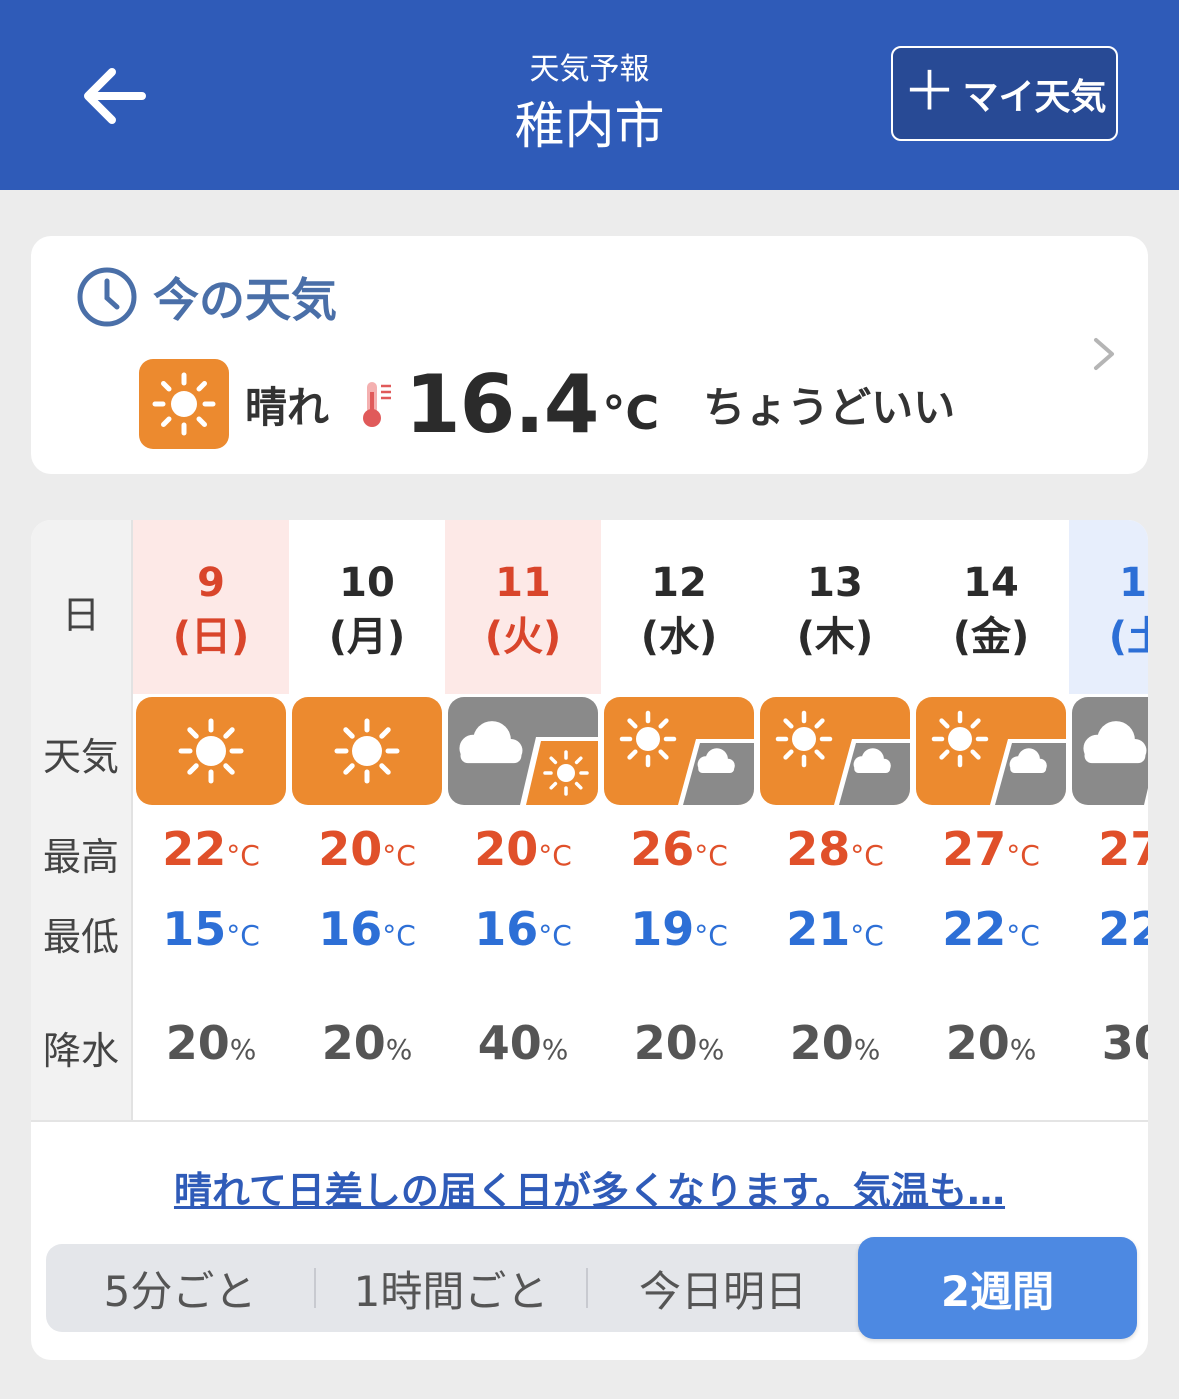  What do you see at coordinates (523, 637) in the screenshot?
I see `day-weekday: (火)` at bounding box center [523, 637].